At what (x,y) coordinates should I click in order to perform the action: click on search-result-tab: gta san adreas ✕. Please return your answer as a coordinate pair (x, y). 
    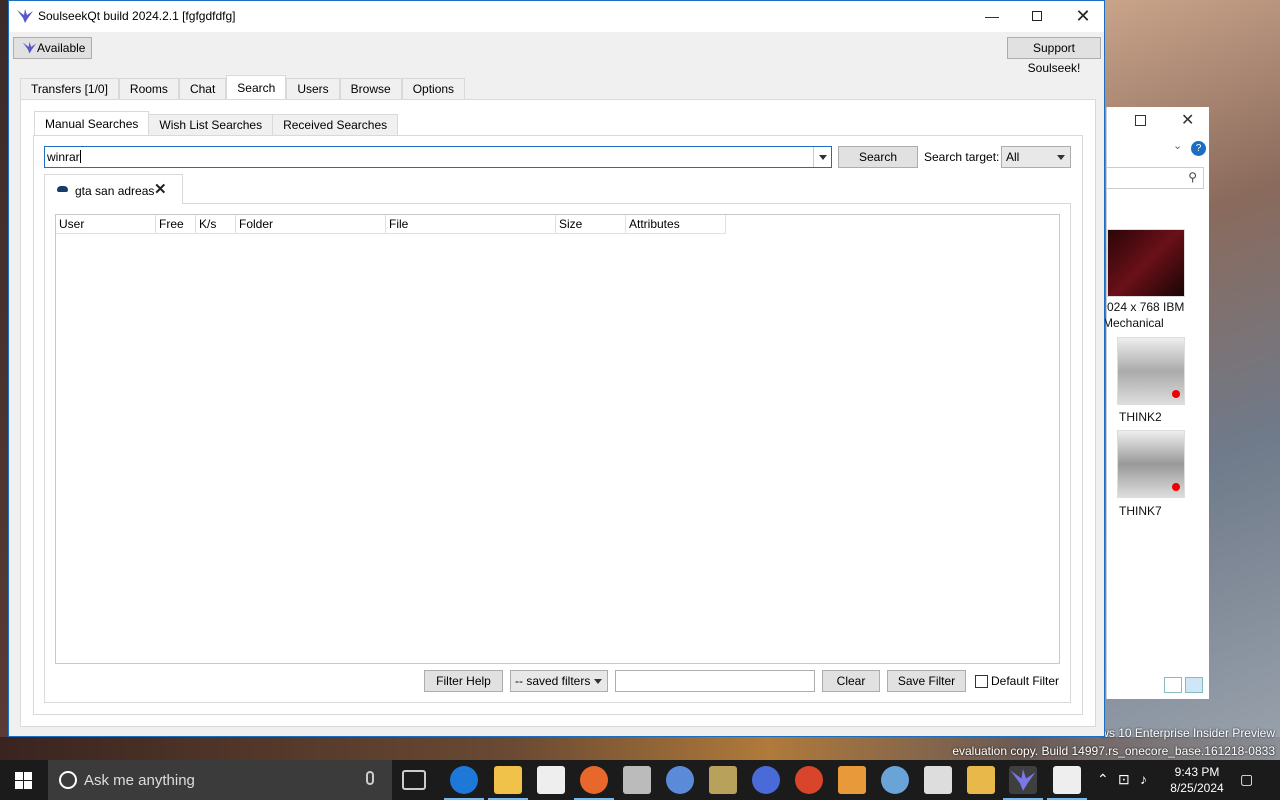
    Looking at the image, I should click on (113, 189).